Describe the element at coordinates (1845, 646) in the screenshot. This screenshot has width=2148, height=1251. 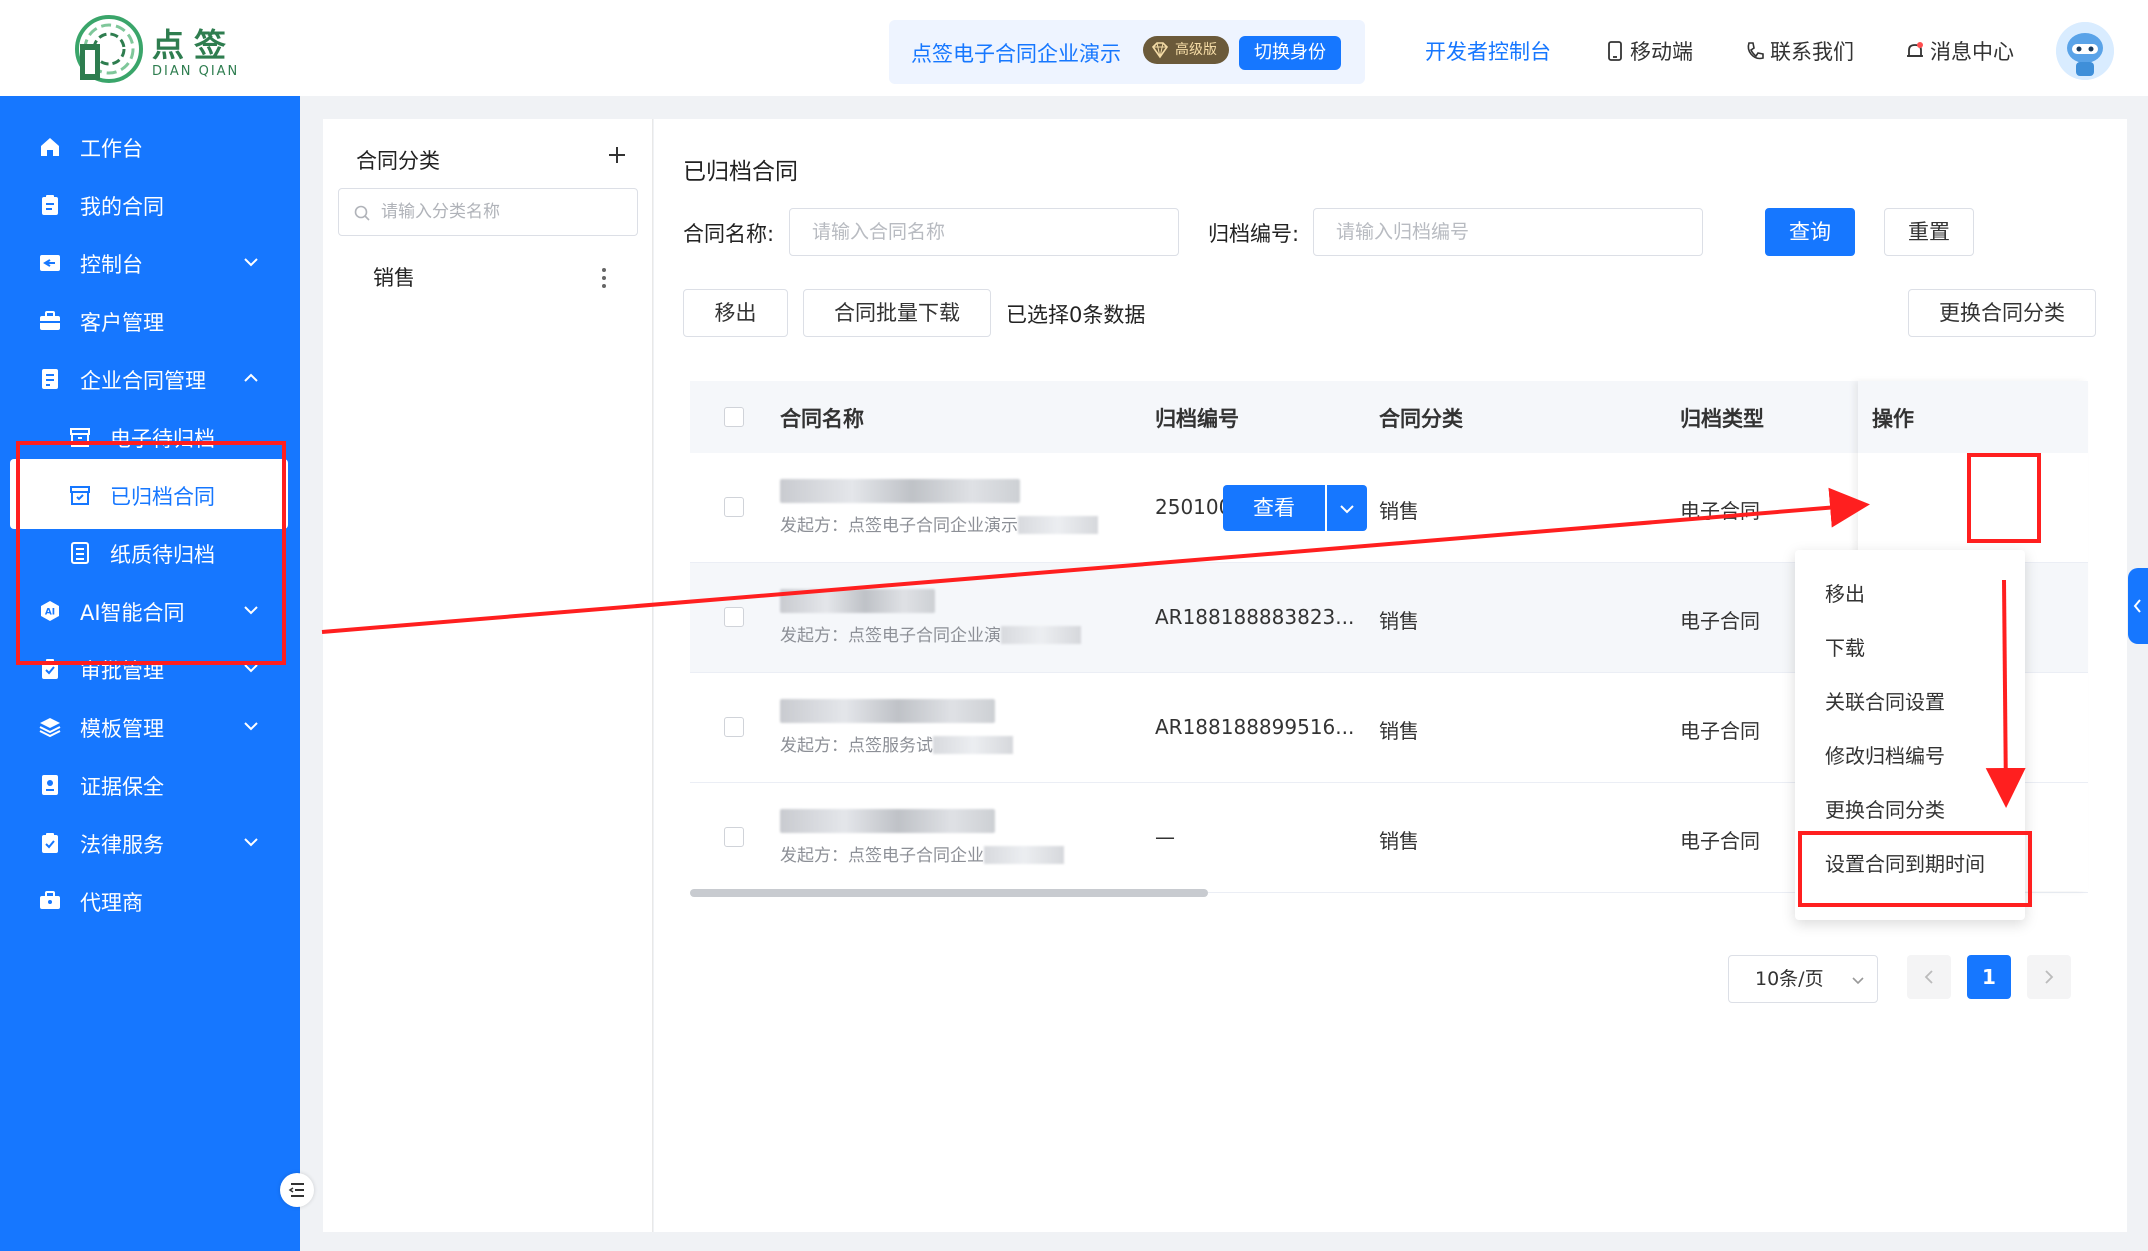
I see `menu-item-download: 下载` at that location.